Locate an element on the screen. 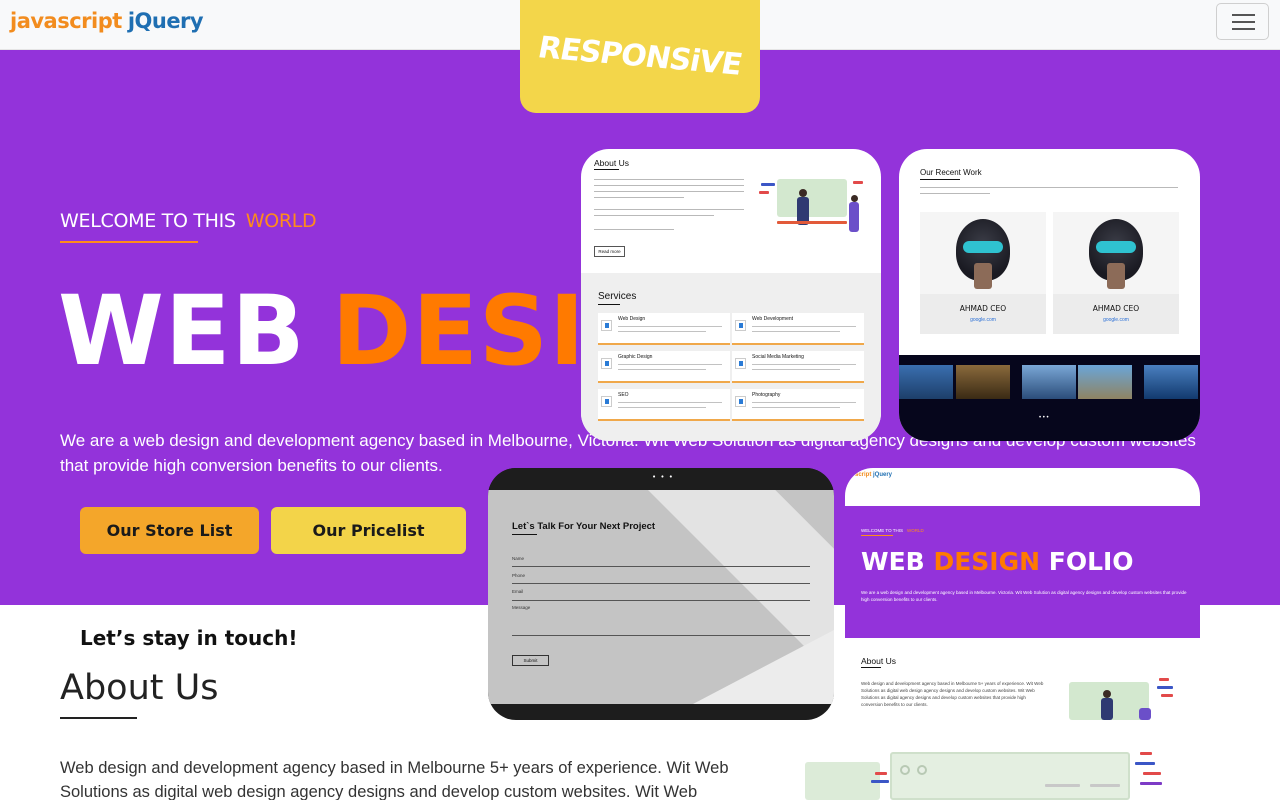  preview-work-heading: Our Recent Work is located at coordinates (951, 172).